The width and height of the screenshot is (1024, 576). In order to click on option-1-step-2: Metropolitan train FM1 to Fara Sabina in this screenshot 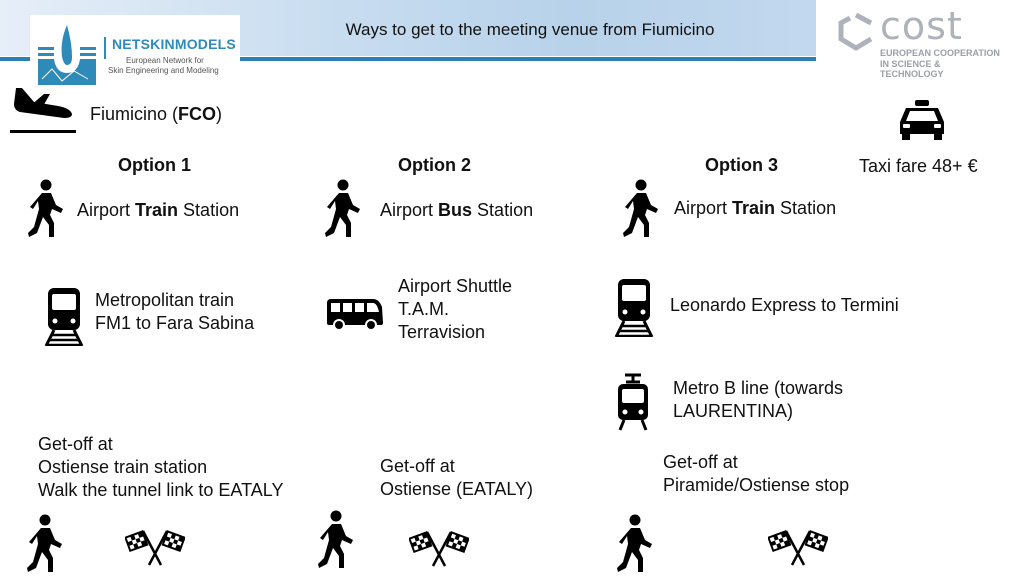, I will do `click(175, 311)`.